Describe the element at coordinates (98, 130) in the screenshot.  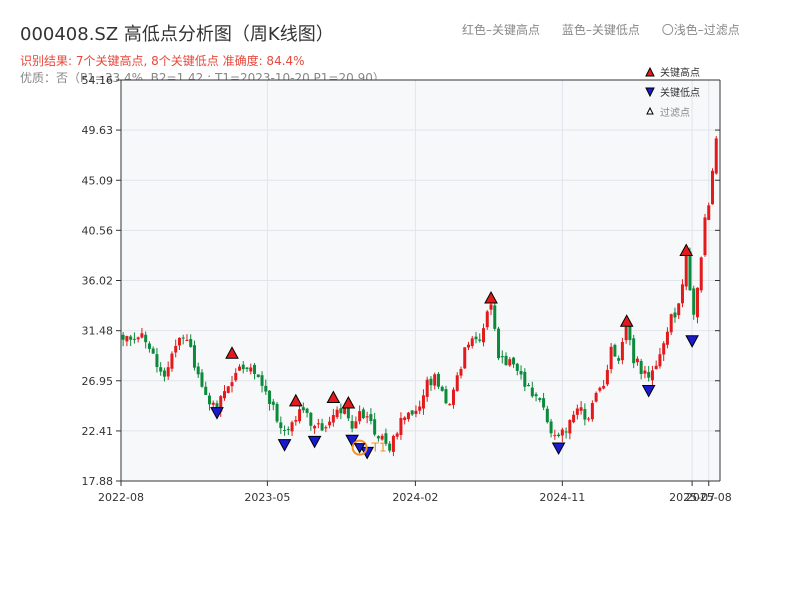
I see `y-tick-label: 49.63` at that location.